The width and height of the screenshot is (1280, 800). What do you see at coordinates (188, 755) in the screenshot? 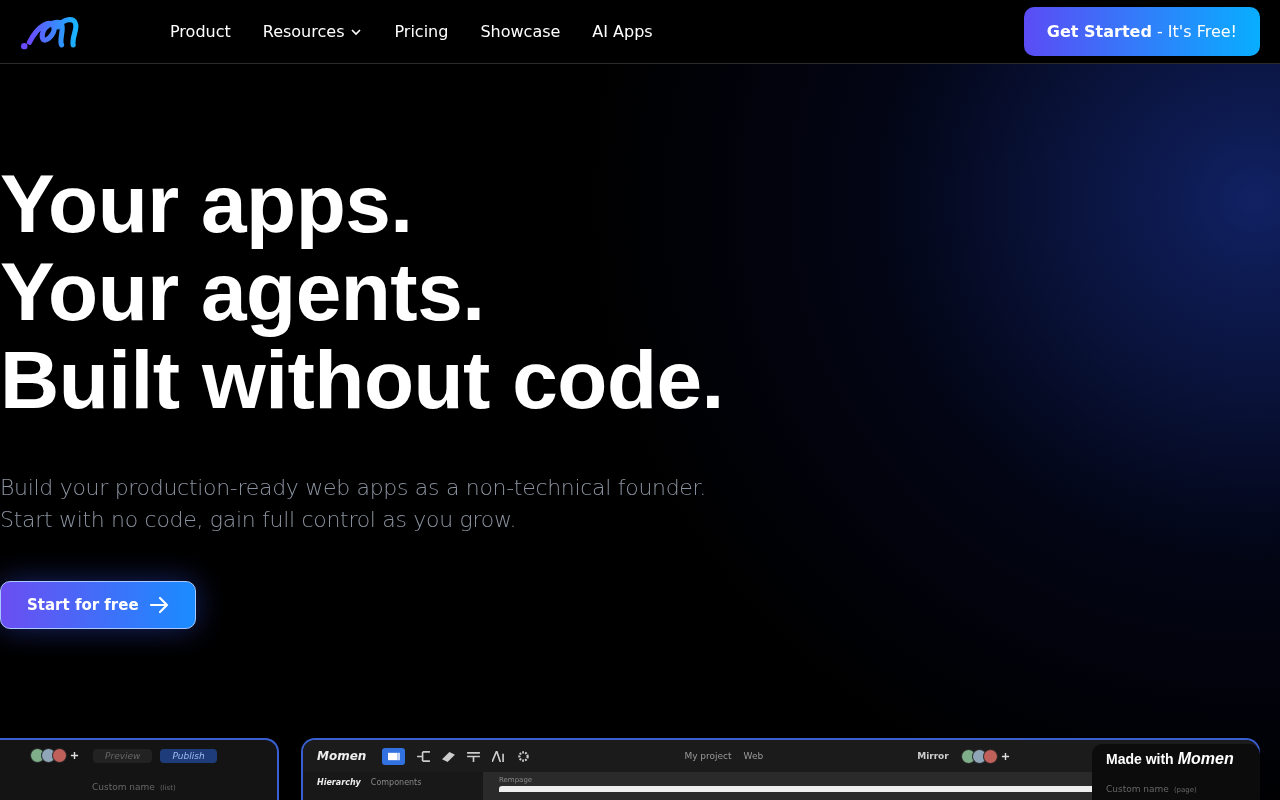
I see `publish-button: Publish` at bounding box center [188, 755].